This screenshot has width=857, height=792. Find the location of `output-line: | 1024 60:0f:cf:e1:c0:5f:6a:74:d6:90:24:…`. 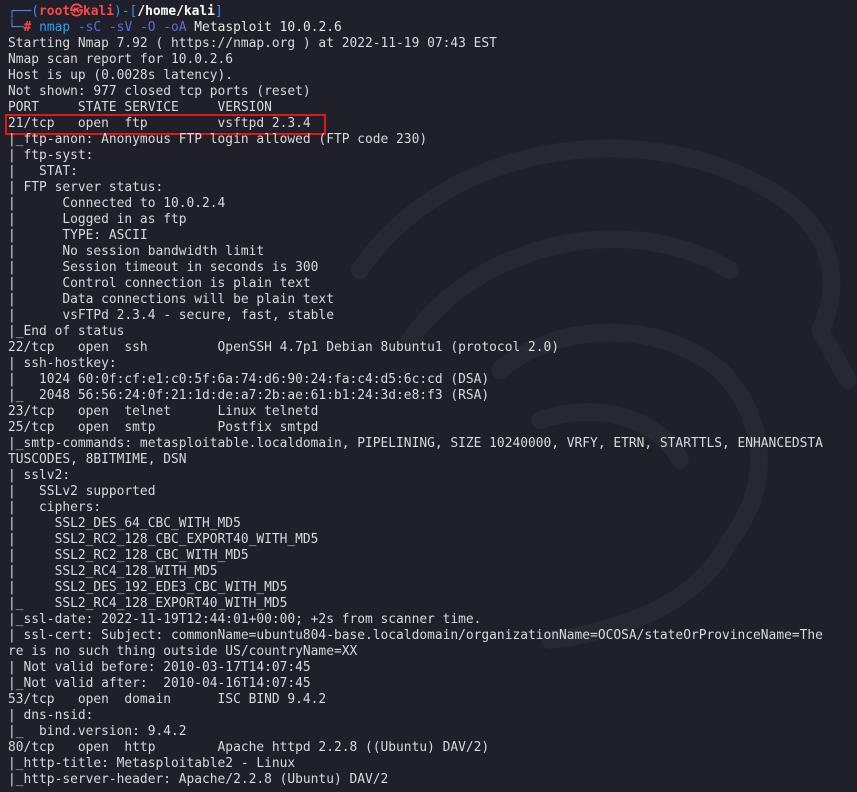

output-line: | 1024 60:0f:cf:e1:c0:5f:6a:74:d6:90:24:… is located at coordinates (249, 379).